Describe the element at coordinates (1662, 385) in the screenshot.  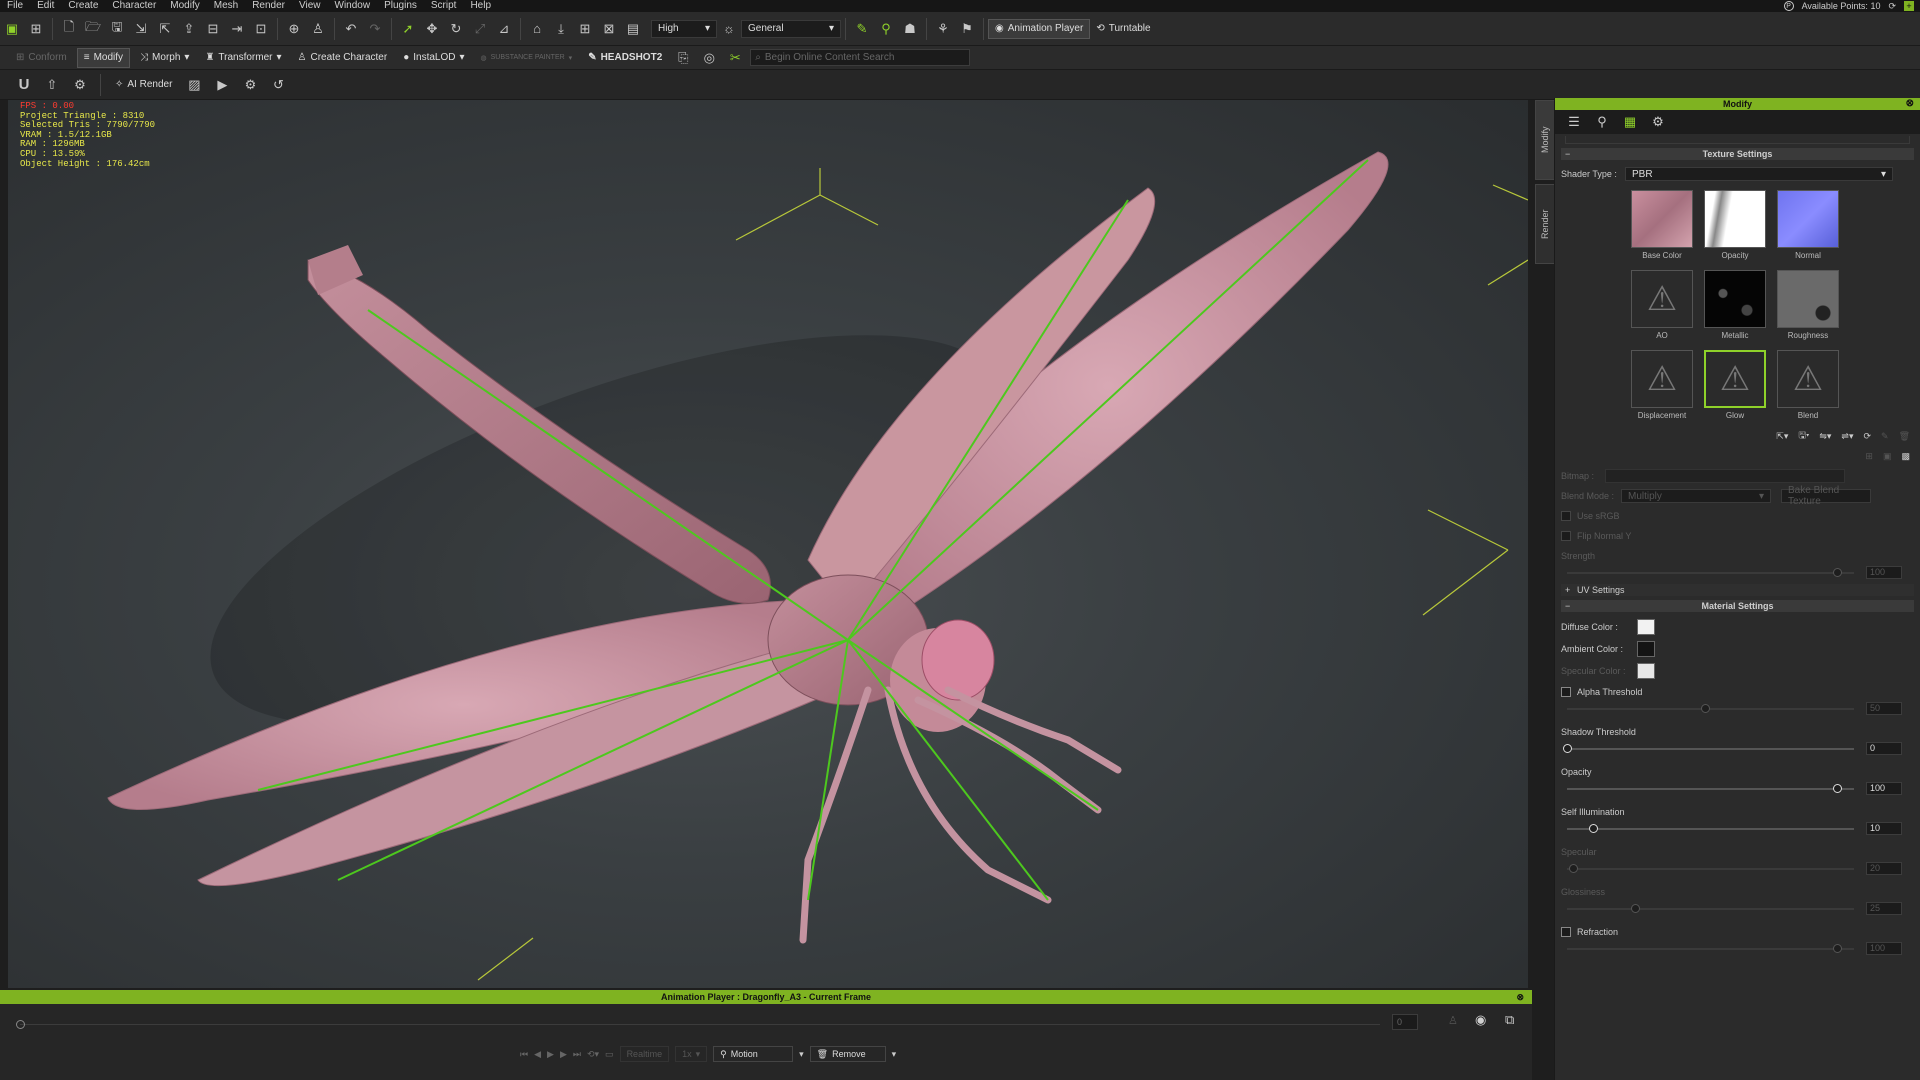
I see `texture-slot-displacement: ⚠ Displacement` at that location.